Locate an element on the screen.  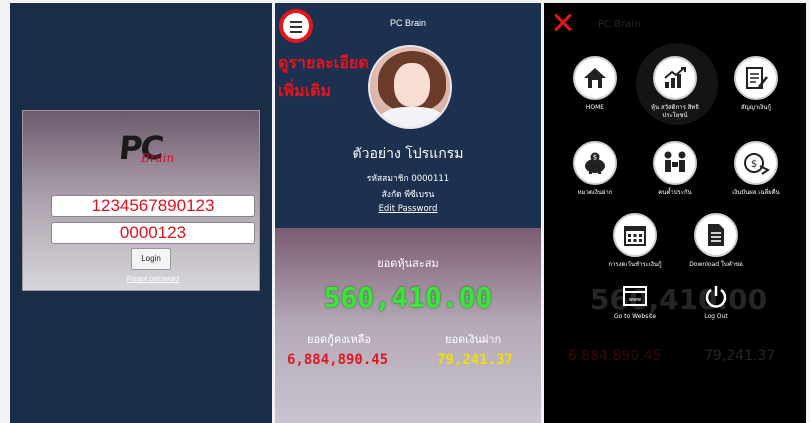
menu-item-logout: Log Out is located at coordinates (716, 302).